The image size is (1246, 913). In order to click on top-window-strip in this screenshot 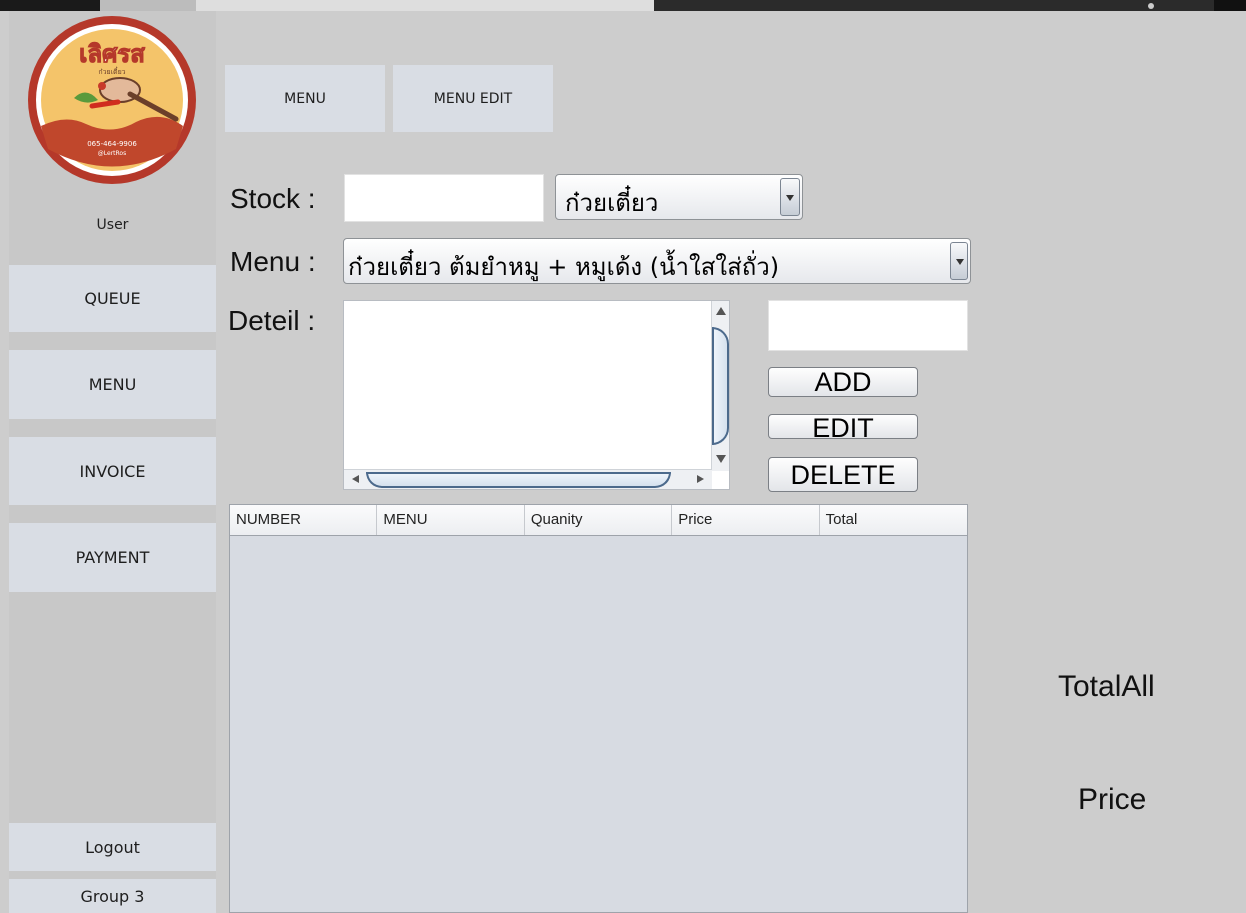, I will do `click(623, 5)`.